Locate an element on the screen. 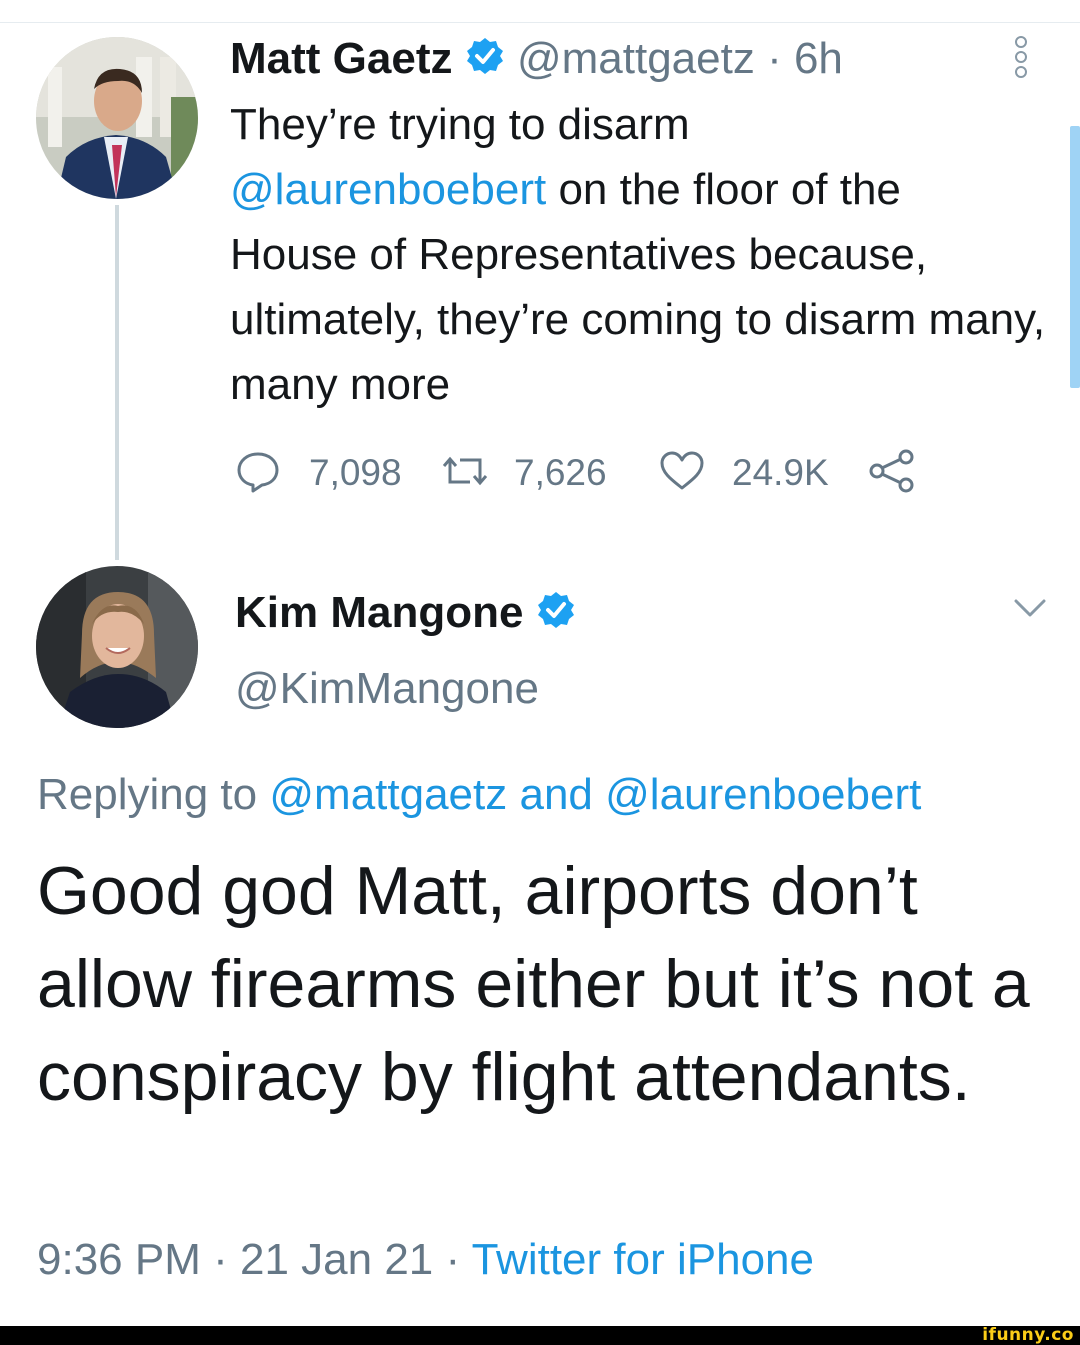 Image resolution: width=1080 pixels, height=1345 pixels. ifunny-watermark: ifunny.co is located at coordinates (1028, 1335).